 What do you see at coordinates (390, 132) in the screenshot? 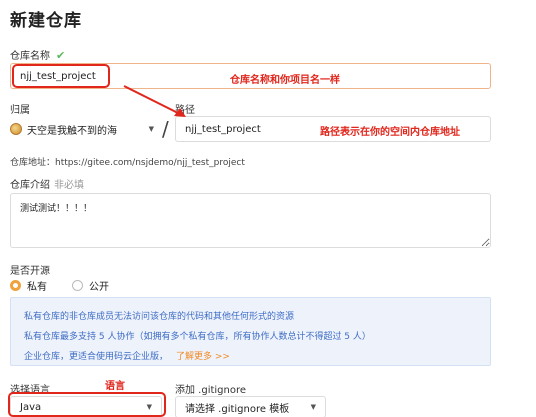
I see `path-annotation: 路径表示在你的空间内仓库地址` at bounding box center [390, 132].